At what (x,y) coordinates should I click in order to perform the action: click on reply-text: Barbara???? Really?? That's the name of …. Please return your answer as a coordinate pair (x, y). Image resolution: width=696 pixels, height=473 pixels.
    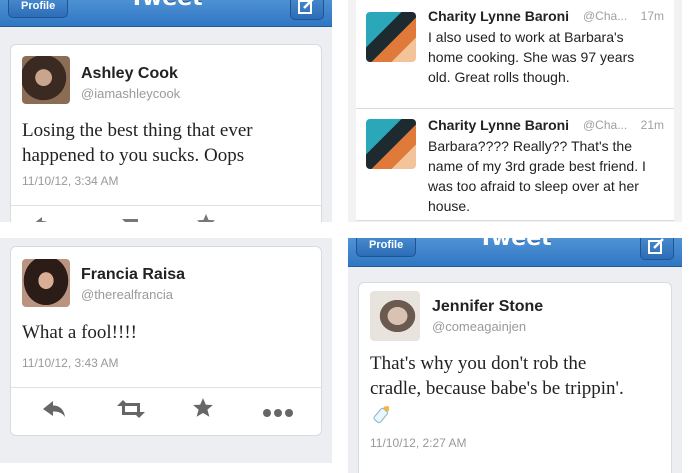
    Looking at the image, I should click on (545, 176).